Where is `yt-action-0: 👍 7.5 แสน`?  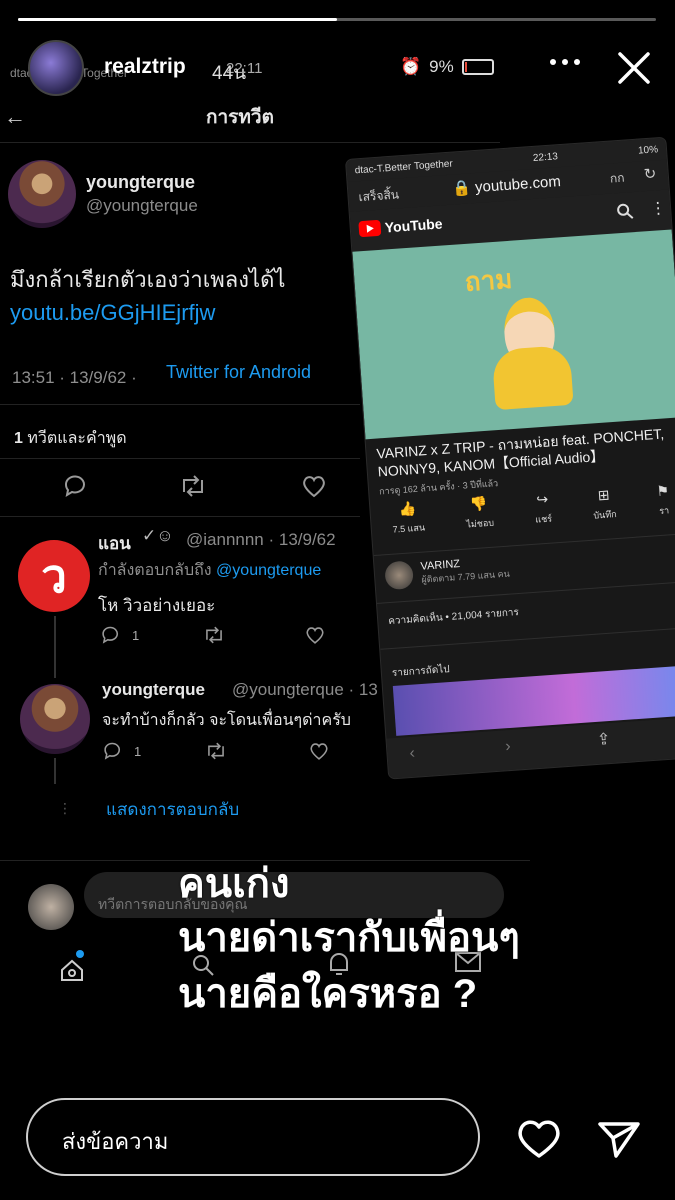 yt-action-0: 👍 7.5 แสน is located at coordinates (409, 524).